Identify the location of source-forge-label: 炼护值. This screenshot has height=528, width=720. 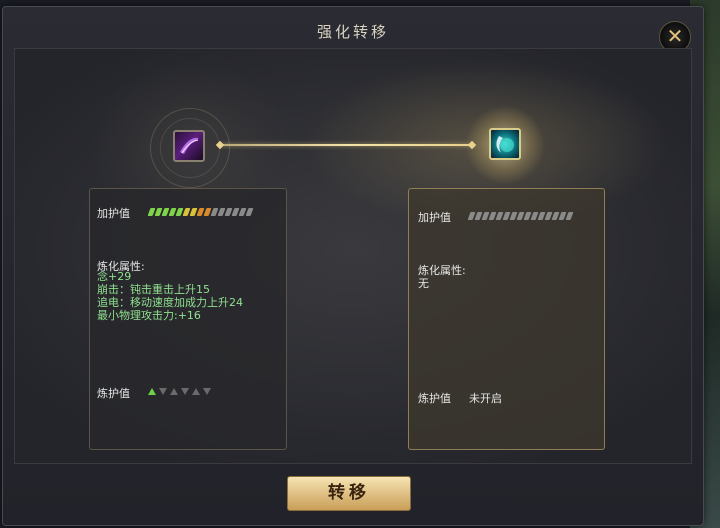
(113, 393).